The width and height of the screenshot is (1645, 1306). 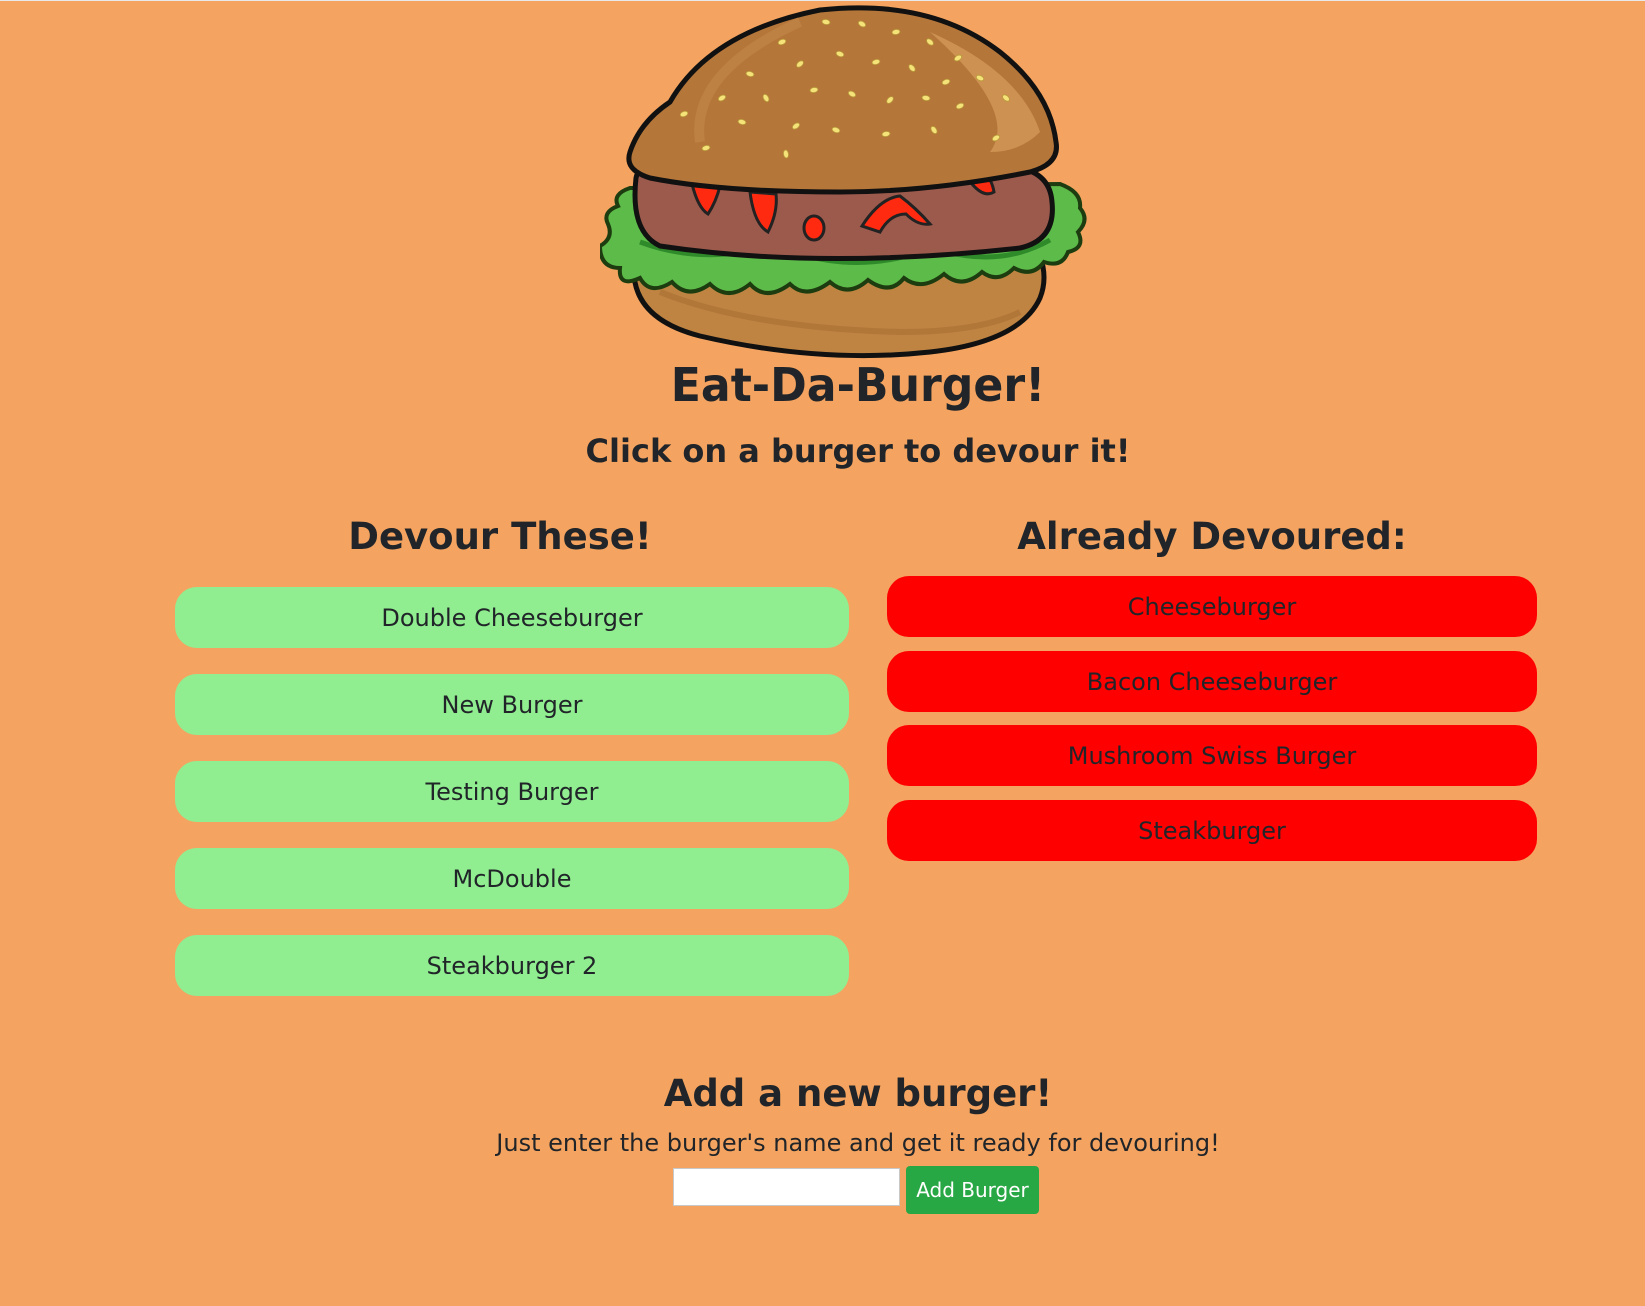 I want to click on add-burger-button: Add Burger, so click(x=972, y=1190).